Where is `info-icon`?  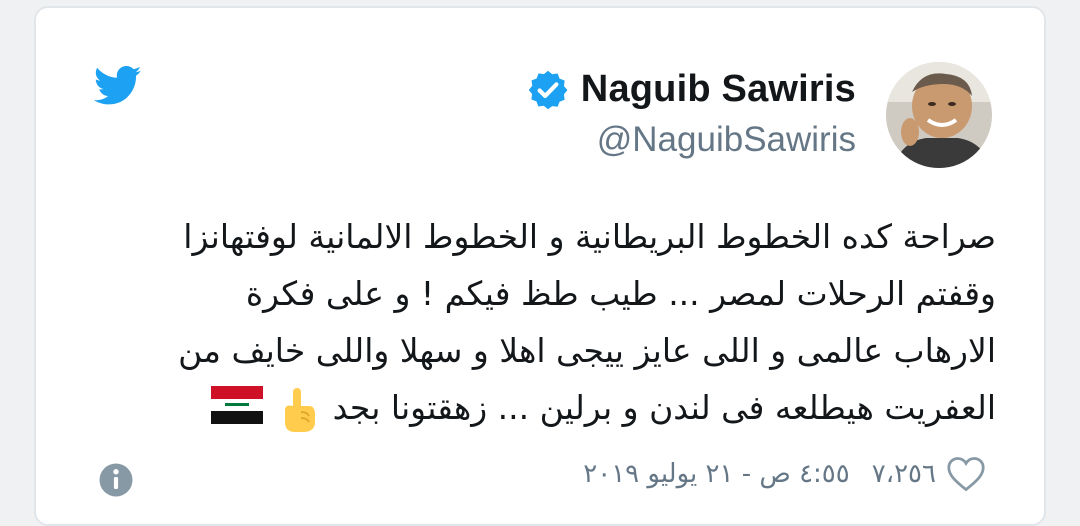
info-icon is located at coordinates (116, 480).